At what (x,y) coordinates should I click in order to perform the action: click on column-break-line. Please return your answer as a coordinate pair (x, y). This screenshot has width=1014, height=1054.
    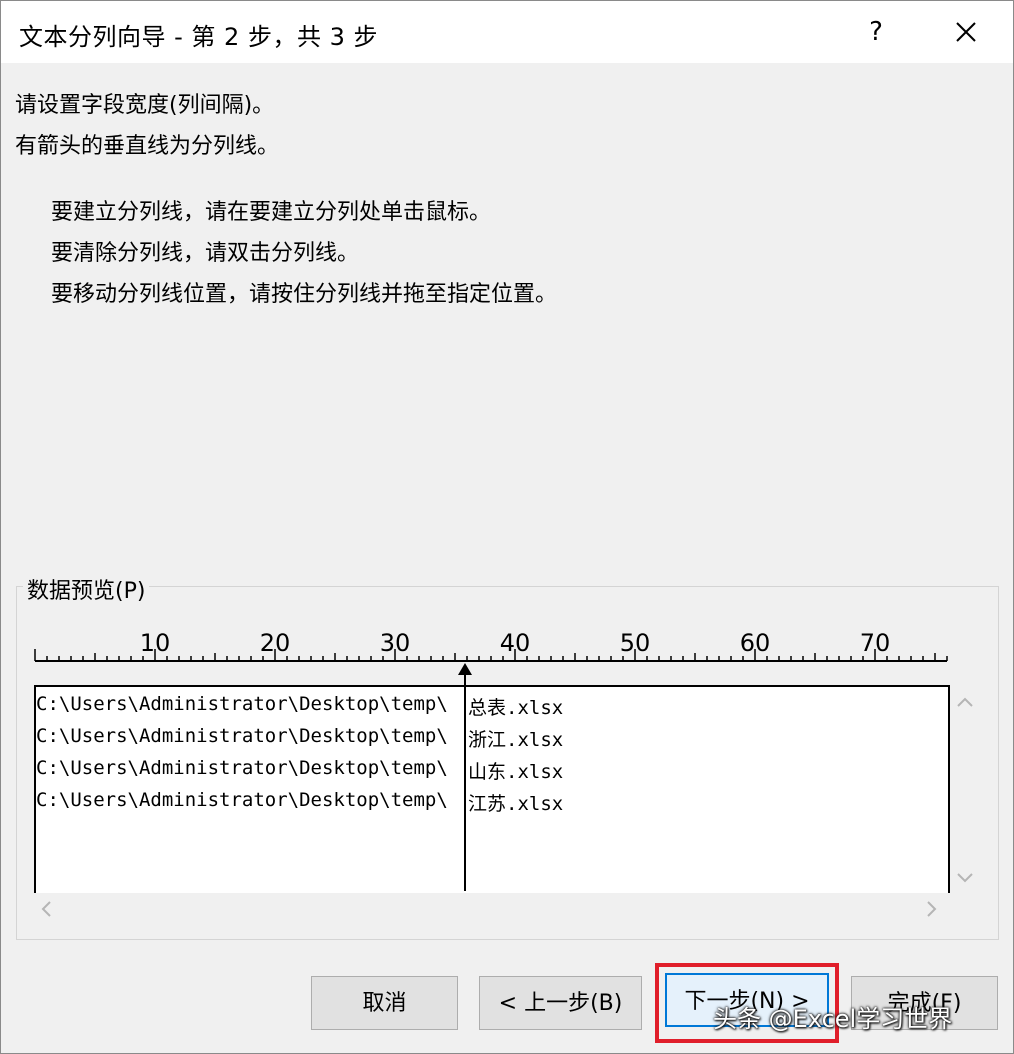
    Looking at the image, I should click on (465, 778).